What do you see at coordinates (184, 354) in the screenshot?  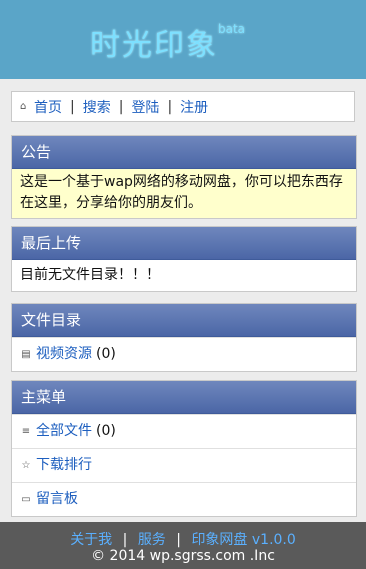 I see `list-item: ▤ 视频资源 (0)` at bounding box center [184, 354].